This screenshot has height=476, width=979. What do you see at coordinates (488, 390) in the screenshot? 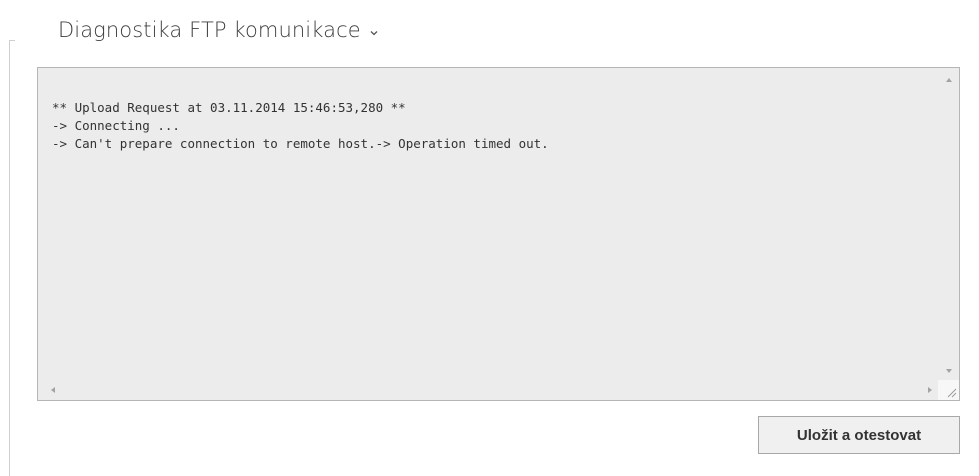
I see `horizontal-scrollbar` at bounding box center [488, 390].